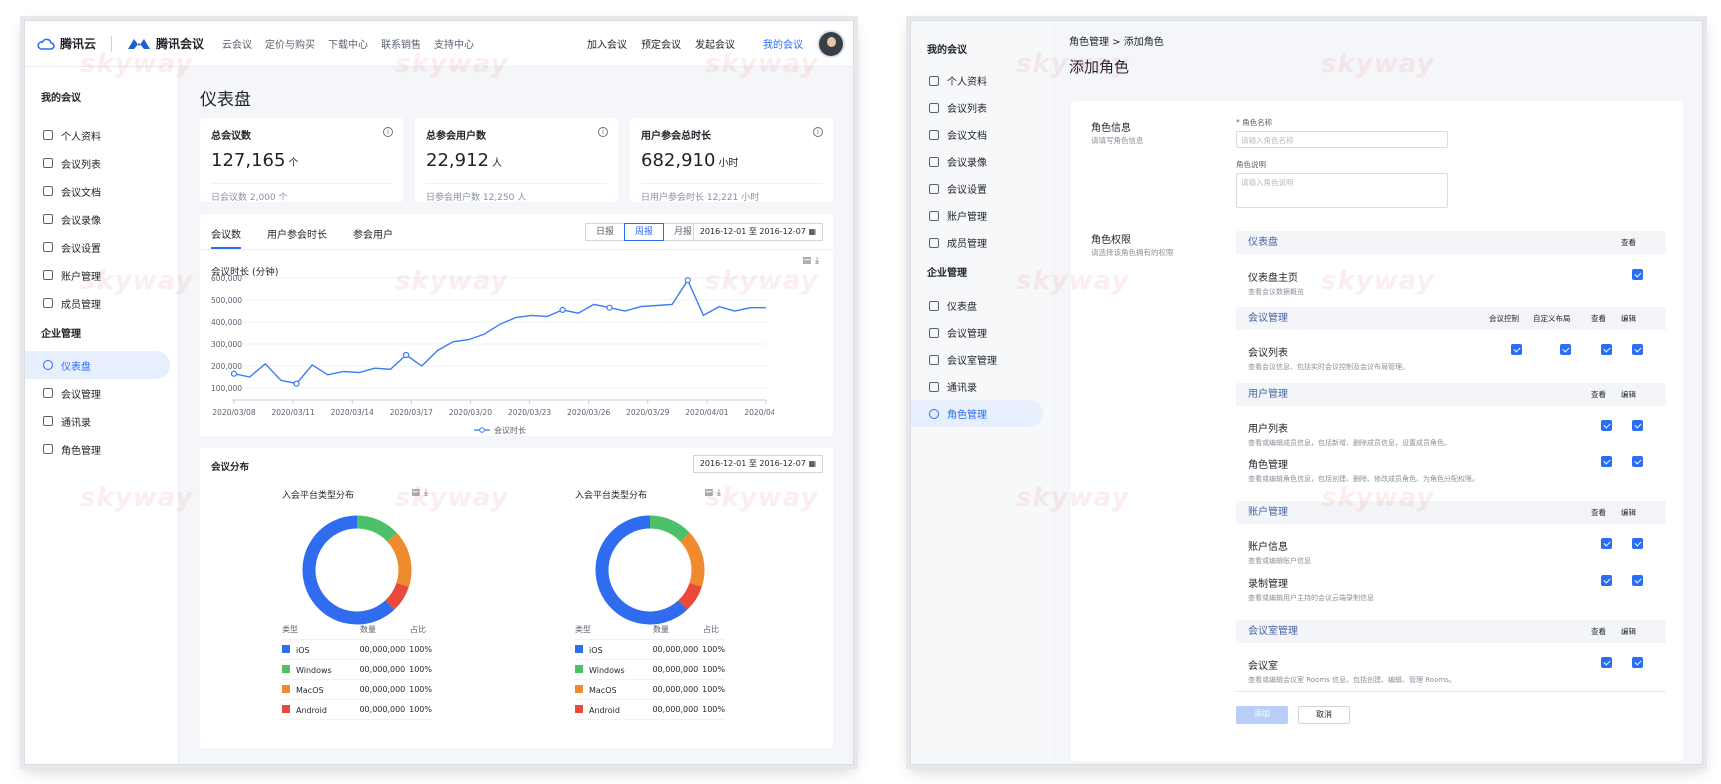  What do you see at coordinates (605, 232) in the screenshot?
I see `period-daily: 日报` at bounding box center [605, 232].